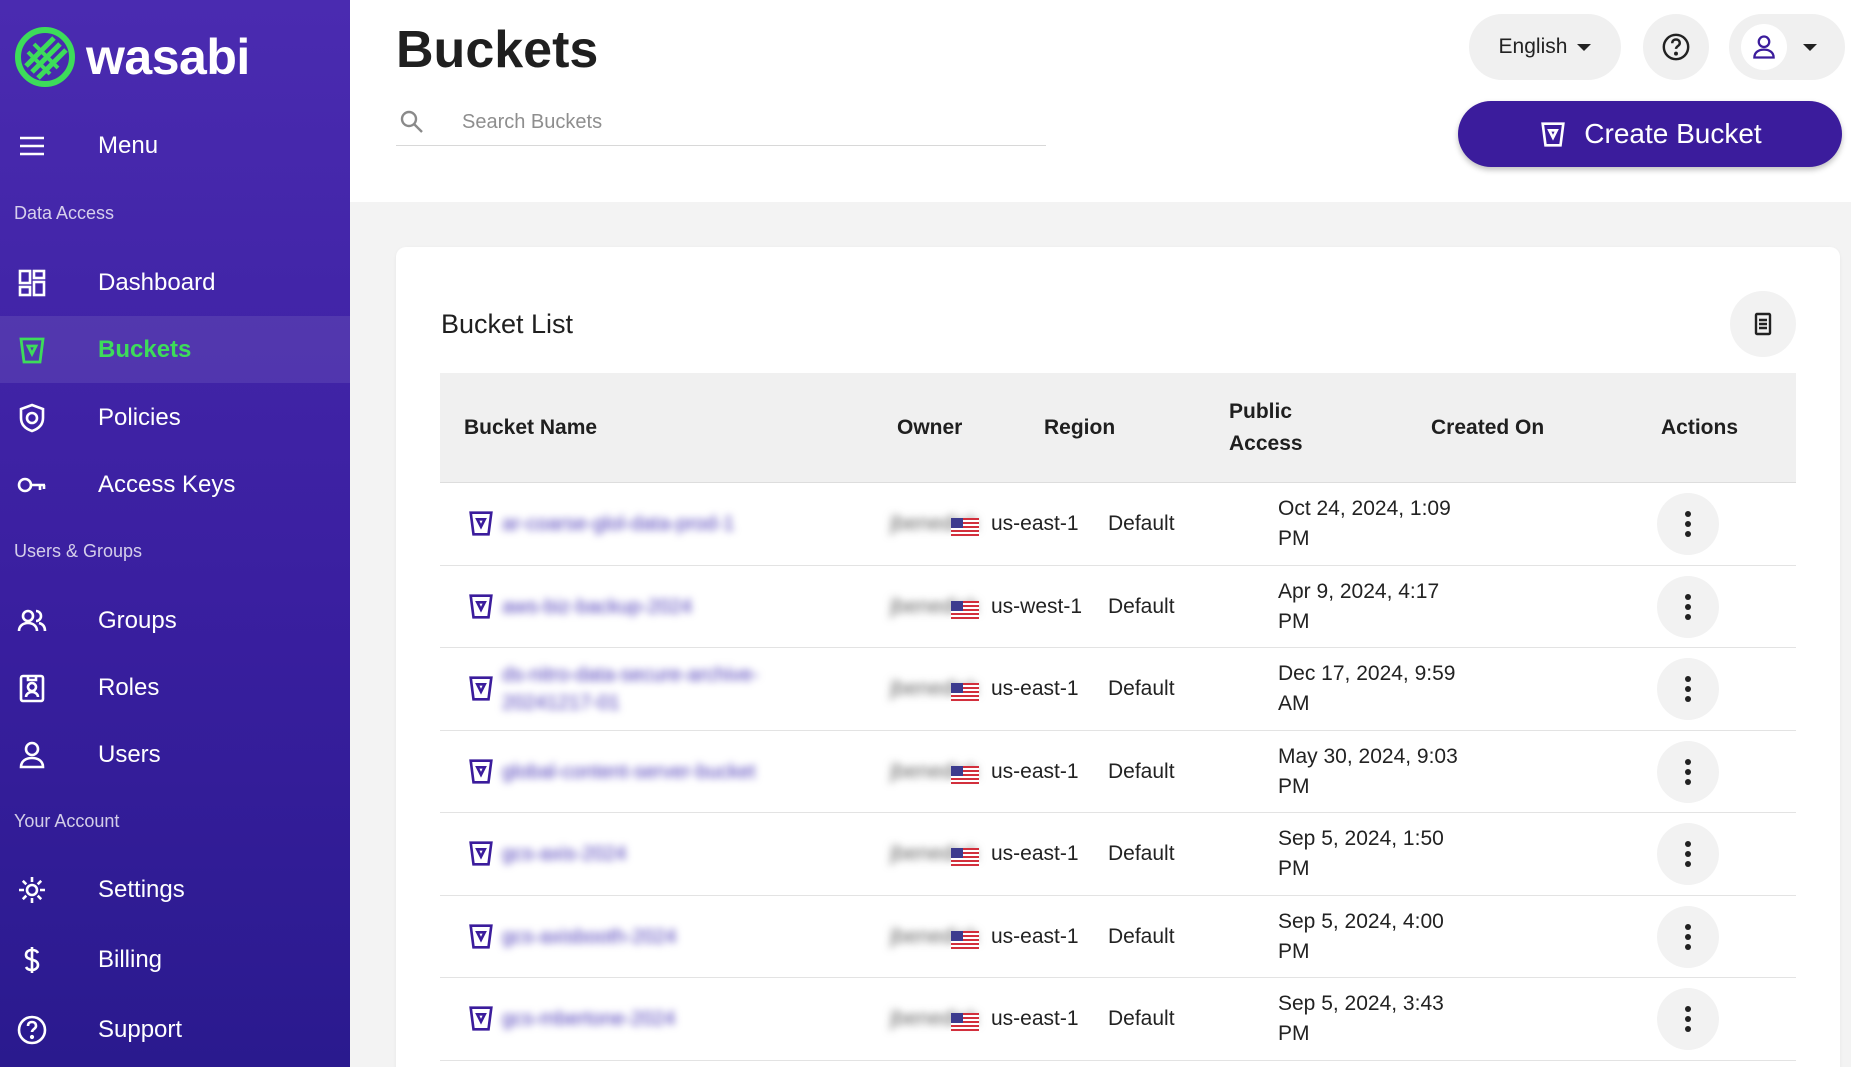 This screenshot has width=1851, height=1067. What do you see at coordinates (175, 620) in the screenshot?
I see `sidebar-item-groups: Groups` at bounding box center [175, 620].